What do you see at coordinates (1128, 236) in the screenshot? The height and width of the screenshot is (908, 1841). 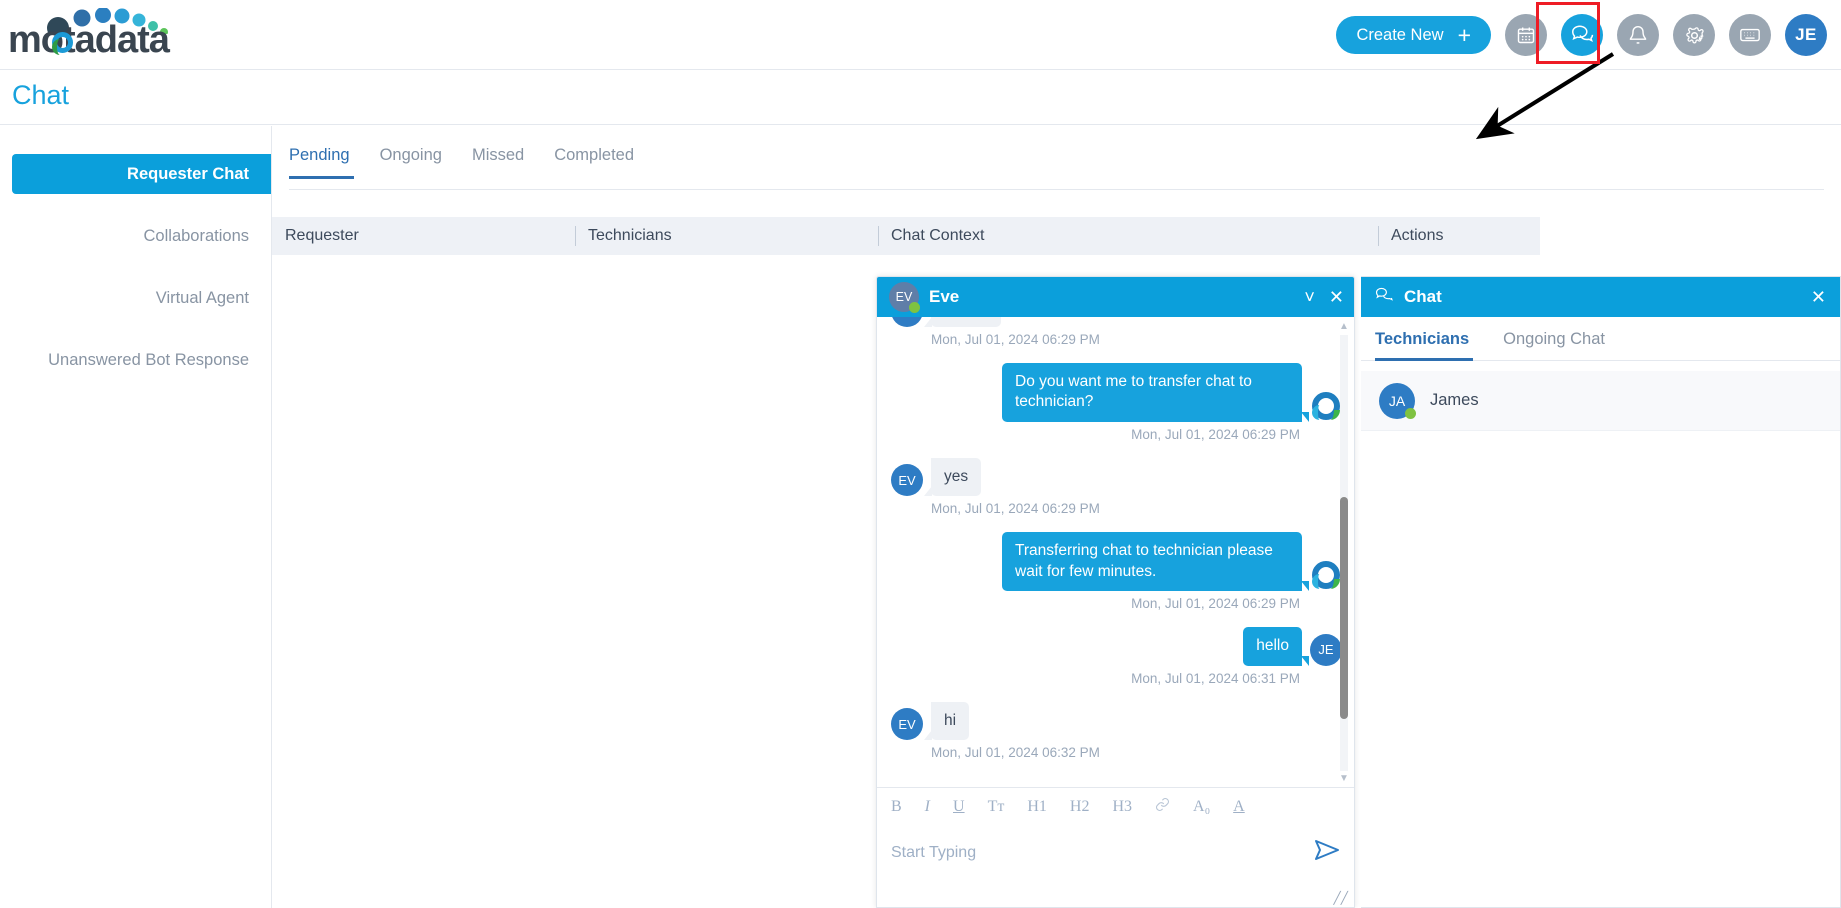 I see `column-header-chat-context: Chat Context` at bounding box center [1128, 236].